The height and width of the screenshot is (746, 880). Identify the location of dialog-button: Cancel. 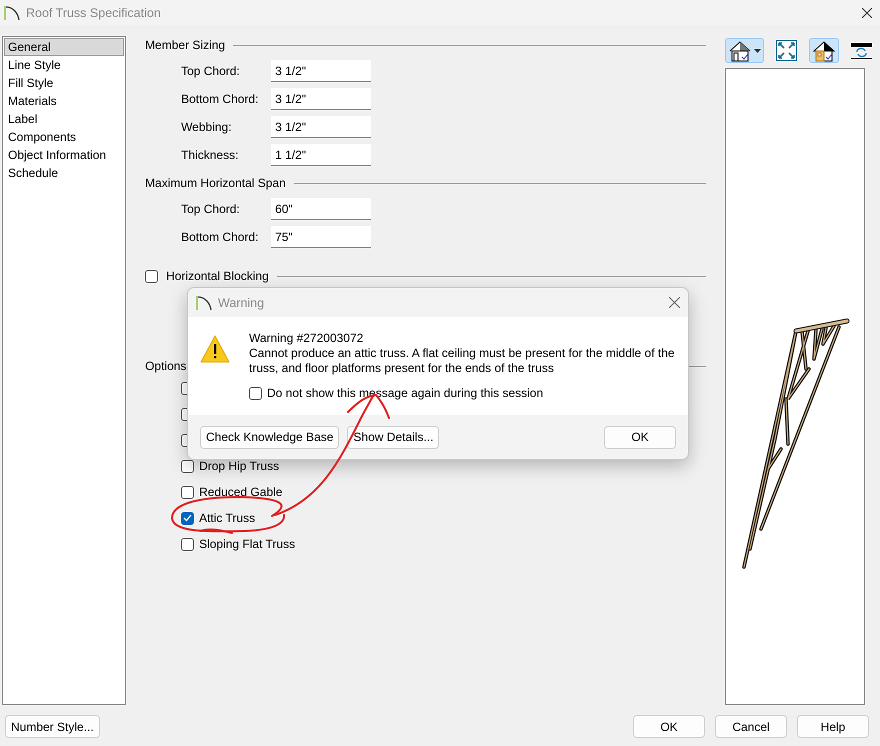
(751, 726).